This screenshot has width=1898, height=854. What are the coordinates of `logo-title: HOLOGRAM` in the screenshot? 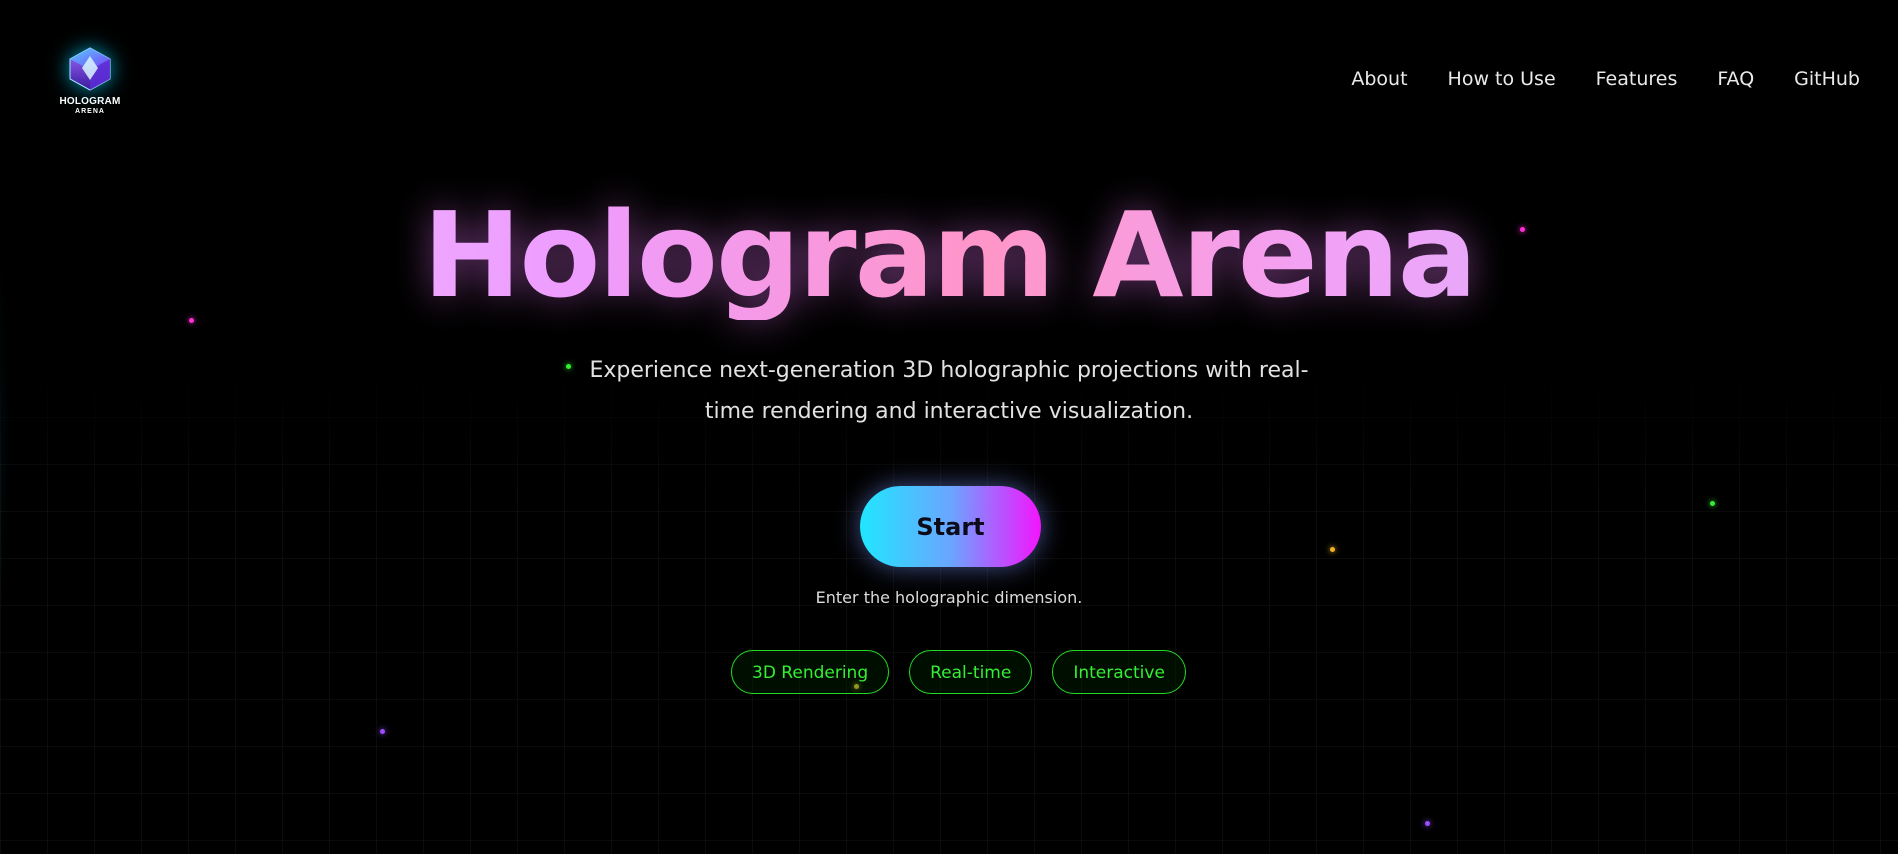 It's located at (90, 101).